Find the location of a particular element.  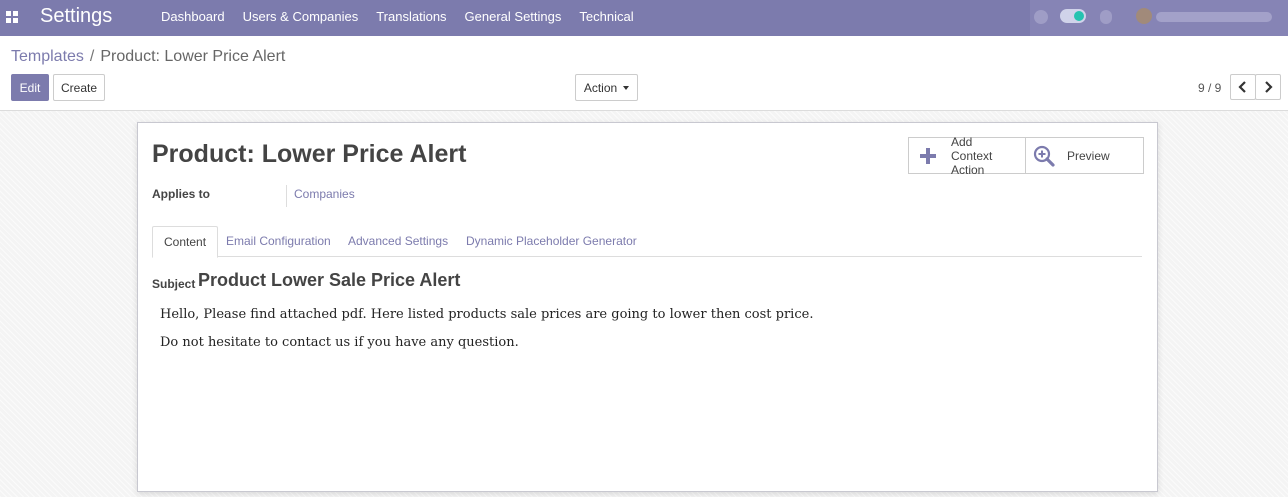

record-title: Product: Lower Price Alert is located at coordinates (309, 154).